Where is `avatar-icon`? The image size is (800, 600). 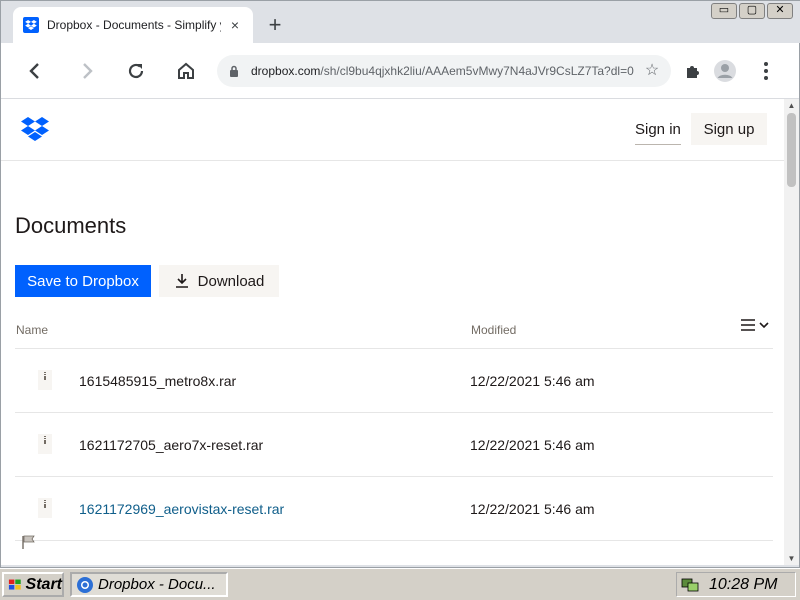 avatar-icon is located at coordinates (725, 71).